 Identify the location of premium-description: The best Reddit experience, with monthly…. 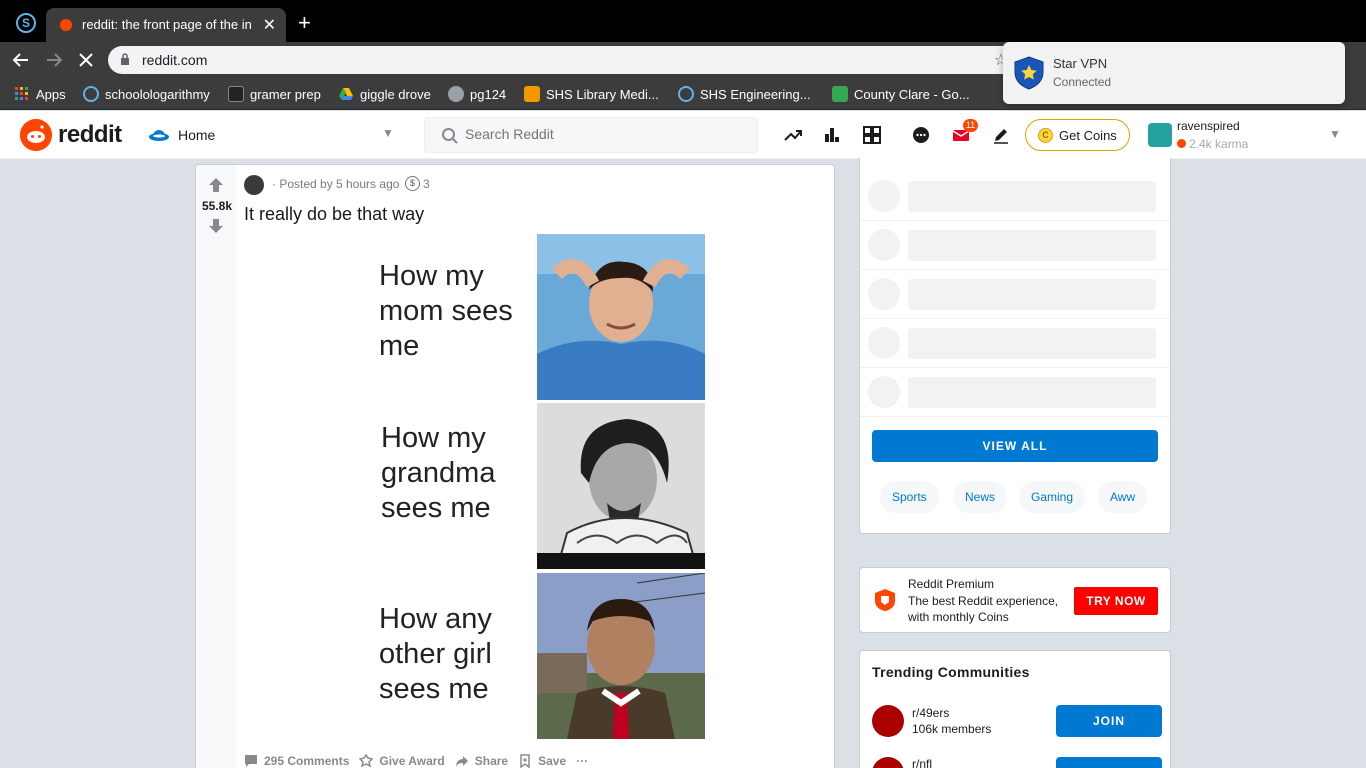
(983, 609).